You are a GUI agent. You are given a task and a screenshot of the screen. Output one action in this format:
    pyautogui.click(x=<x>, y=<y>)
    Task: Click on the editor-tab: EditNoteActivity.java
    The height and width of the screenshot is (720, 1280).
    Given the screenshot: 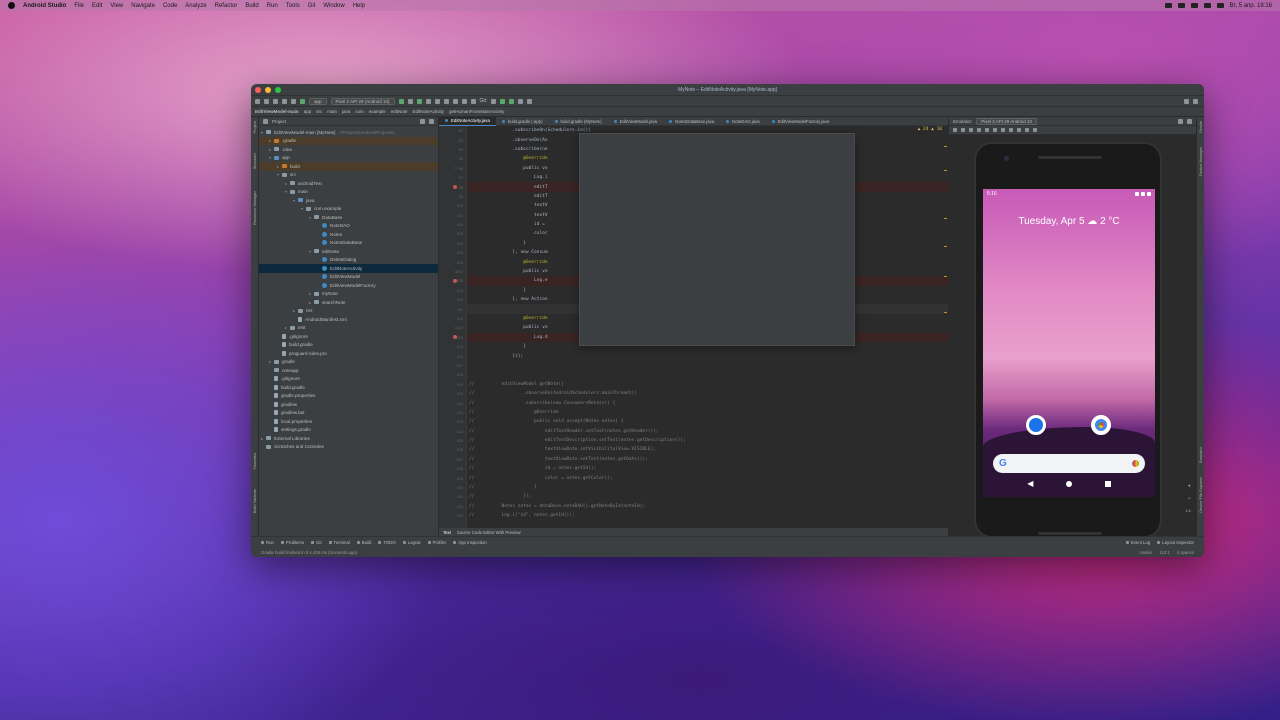 What is the action you would take?
    pyautogui.click(x=467, y=121)
    